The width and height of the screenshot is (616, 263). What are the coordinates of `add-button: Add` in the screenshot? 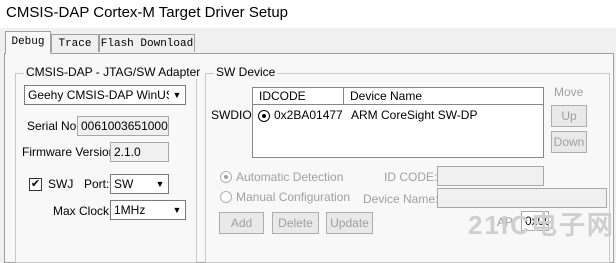 It's located at (241, 223).